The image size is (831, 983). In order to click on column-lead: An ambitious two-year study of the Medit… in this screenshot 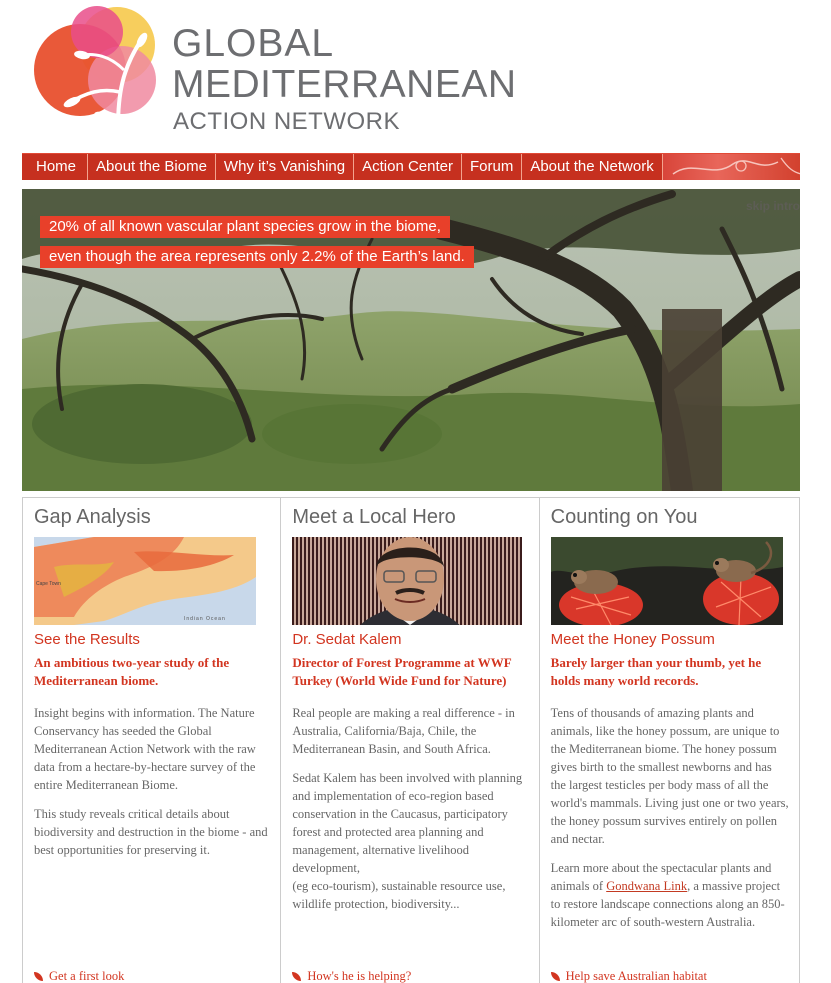, I will do `click(132, 671)`.